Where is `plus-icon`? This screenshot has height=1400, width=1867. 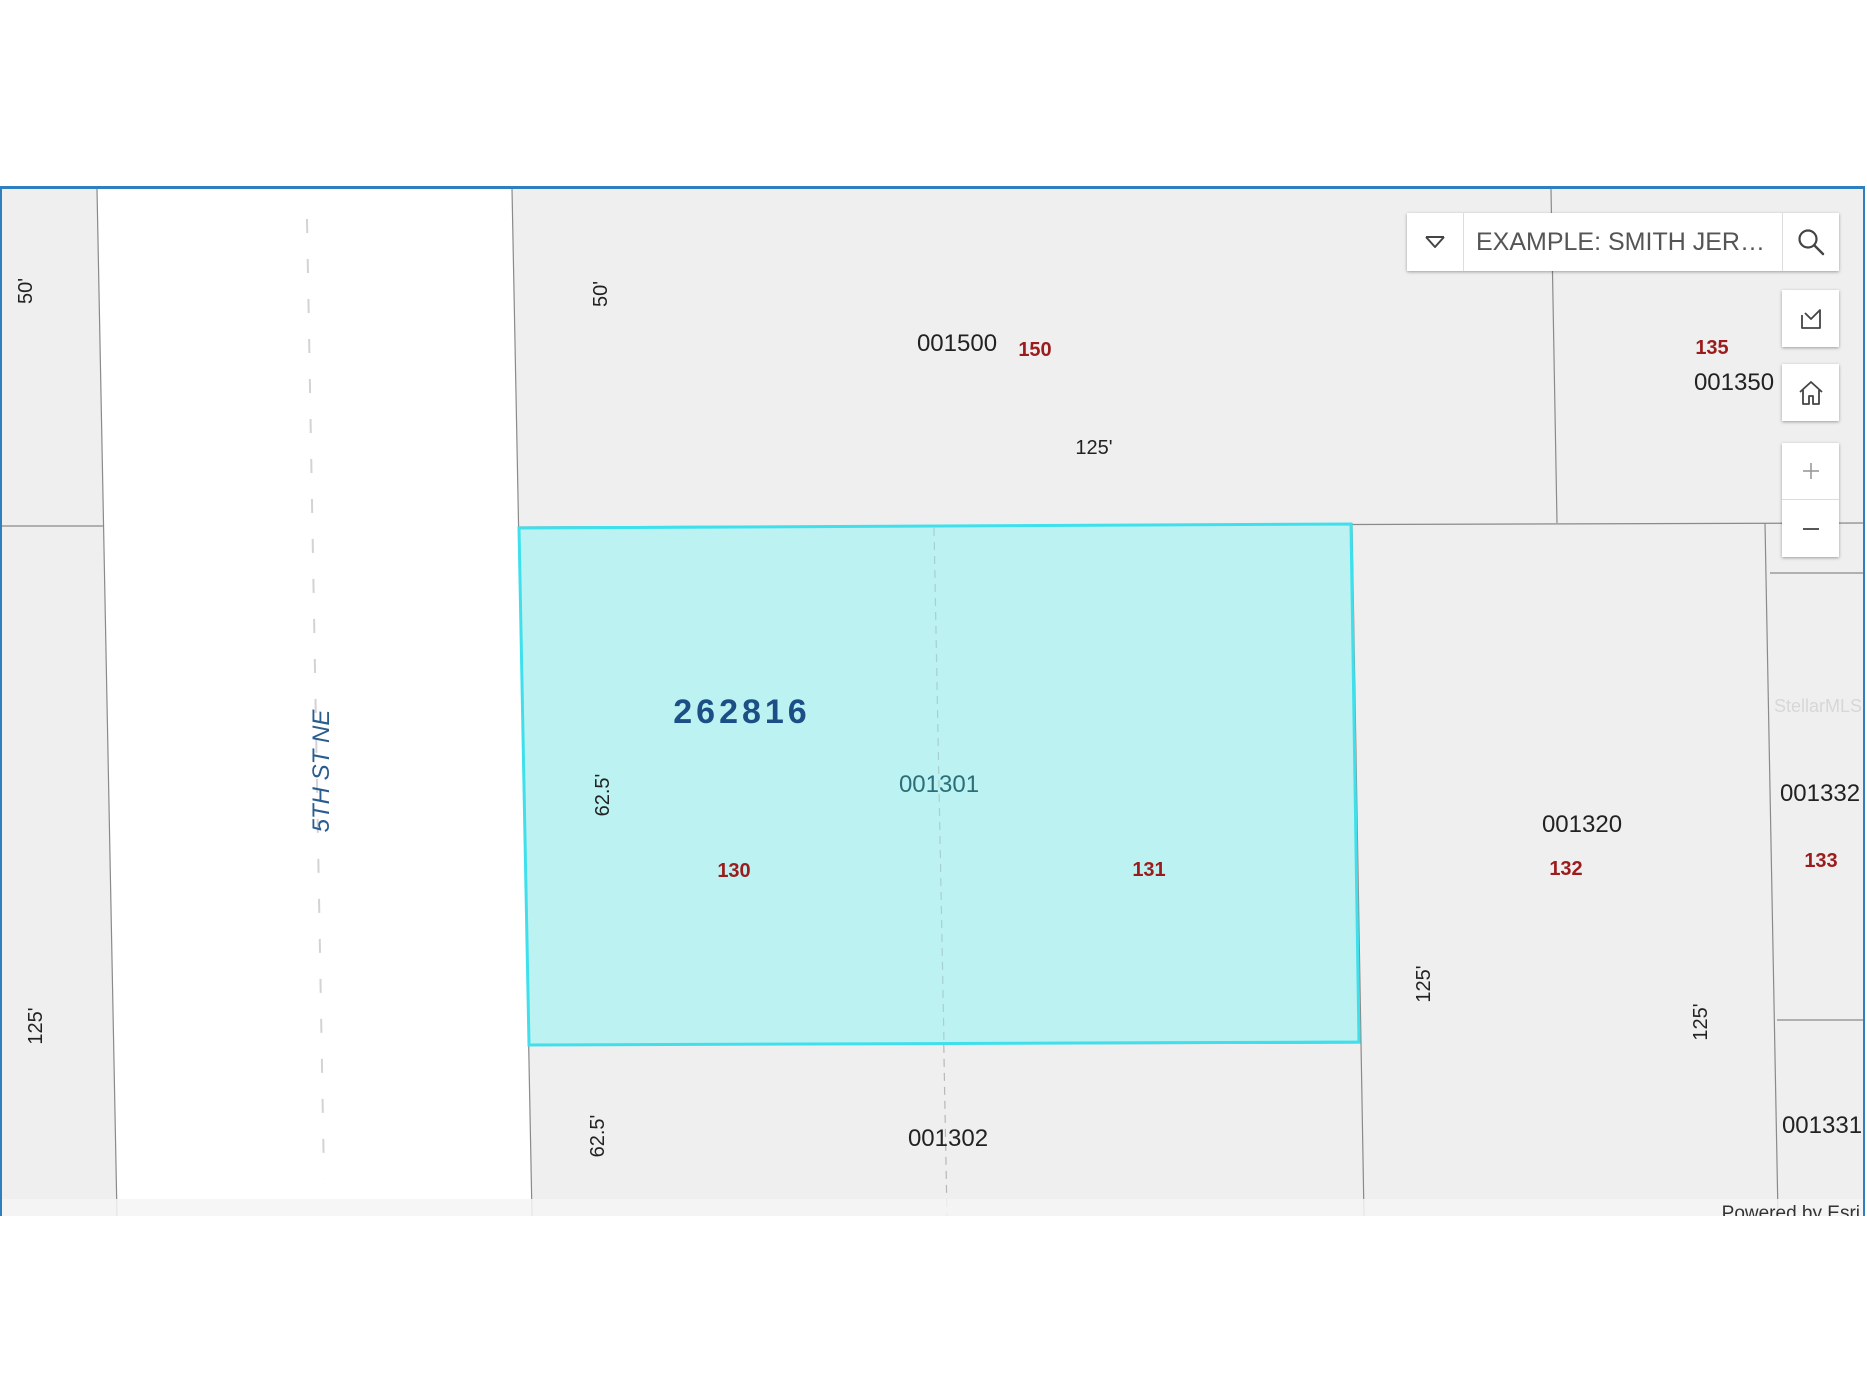
plus-icon is located at coordinates (1810, 471).